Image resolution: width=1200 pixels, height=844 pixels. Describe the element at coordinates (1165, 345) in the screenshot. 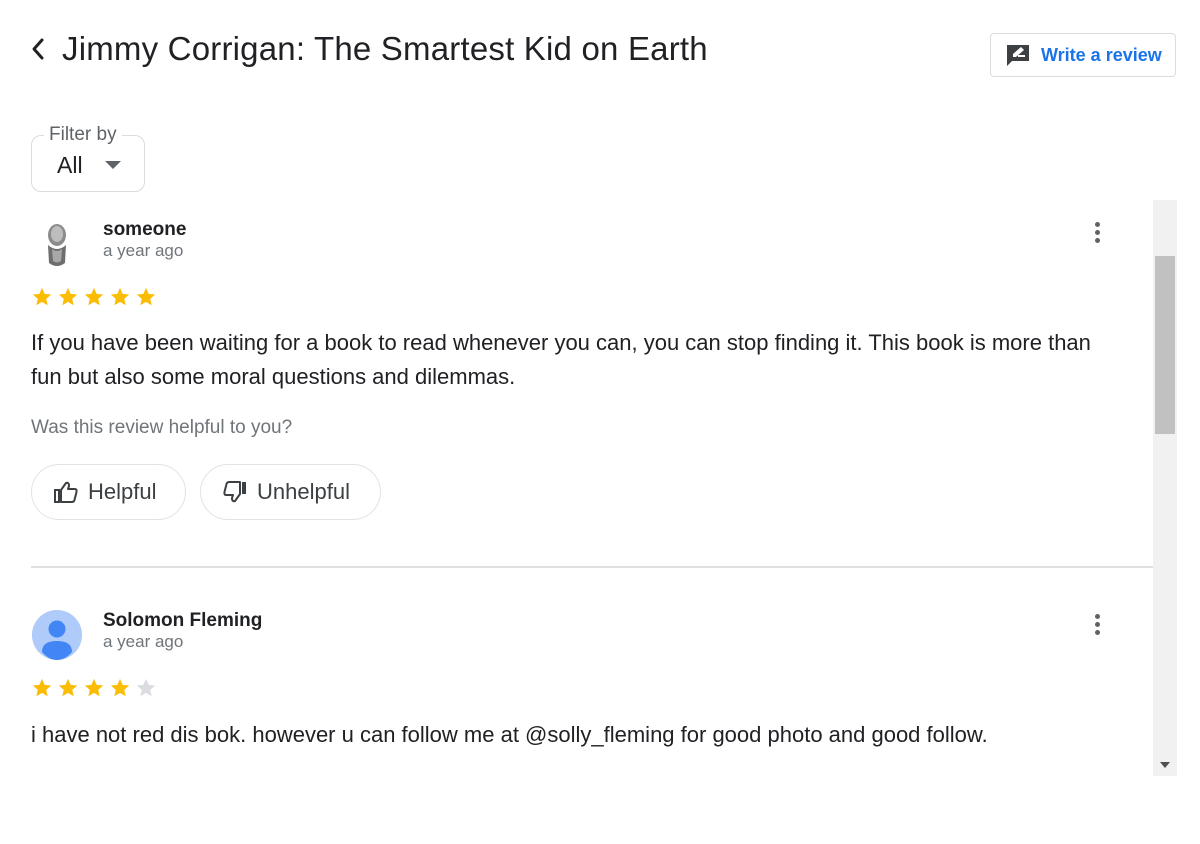

I see `scrollbar-thumb` at that location.